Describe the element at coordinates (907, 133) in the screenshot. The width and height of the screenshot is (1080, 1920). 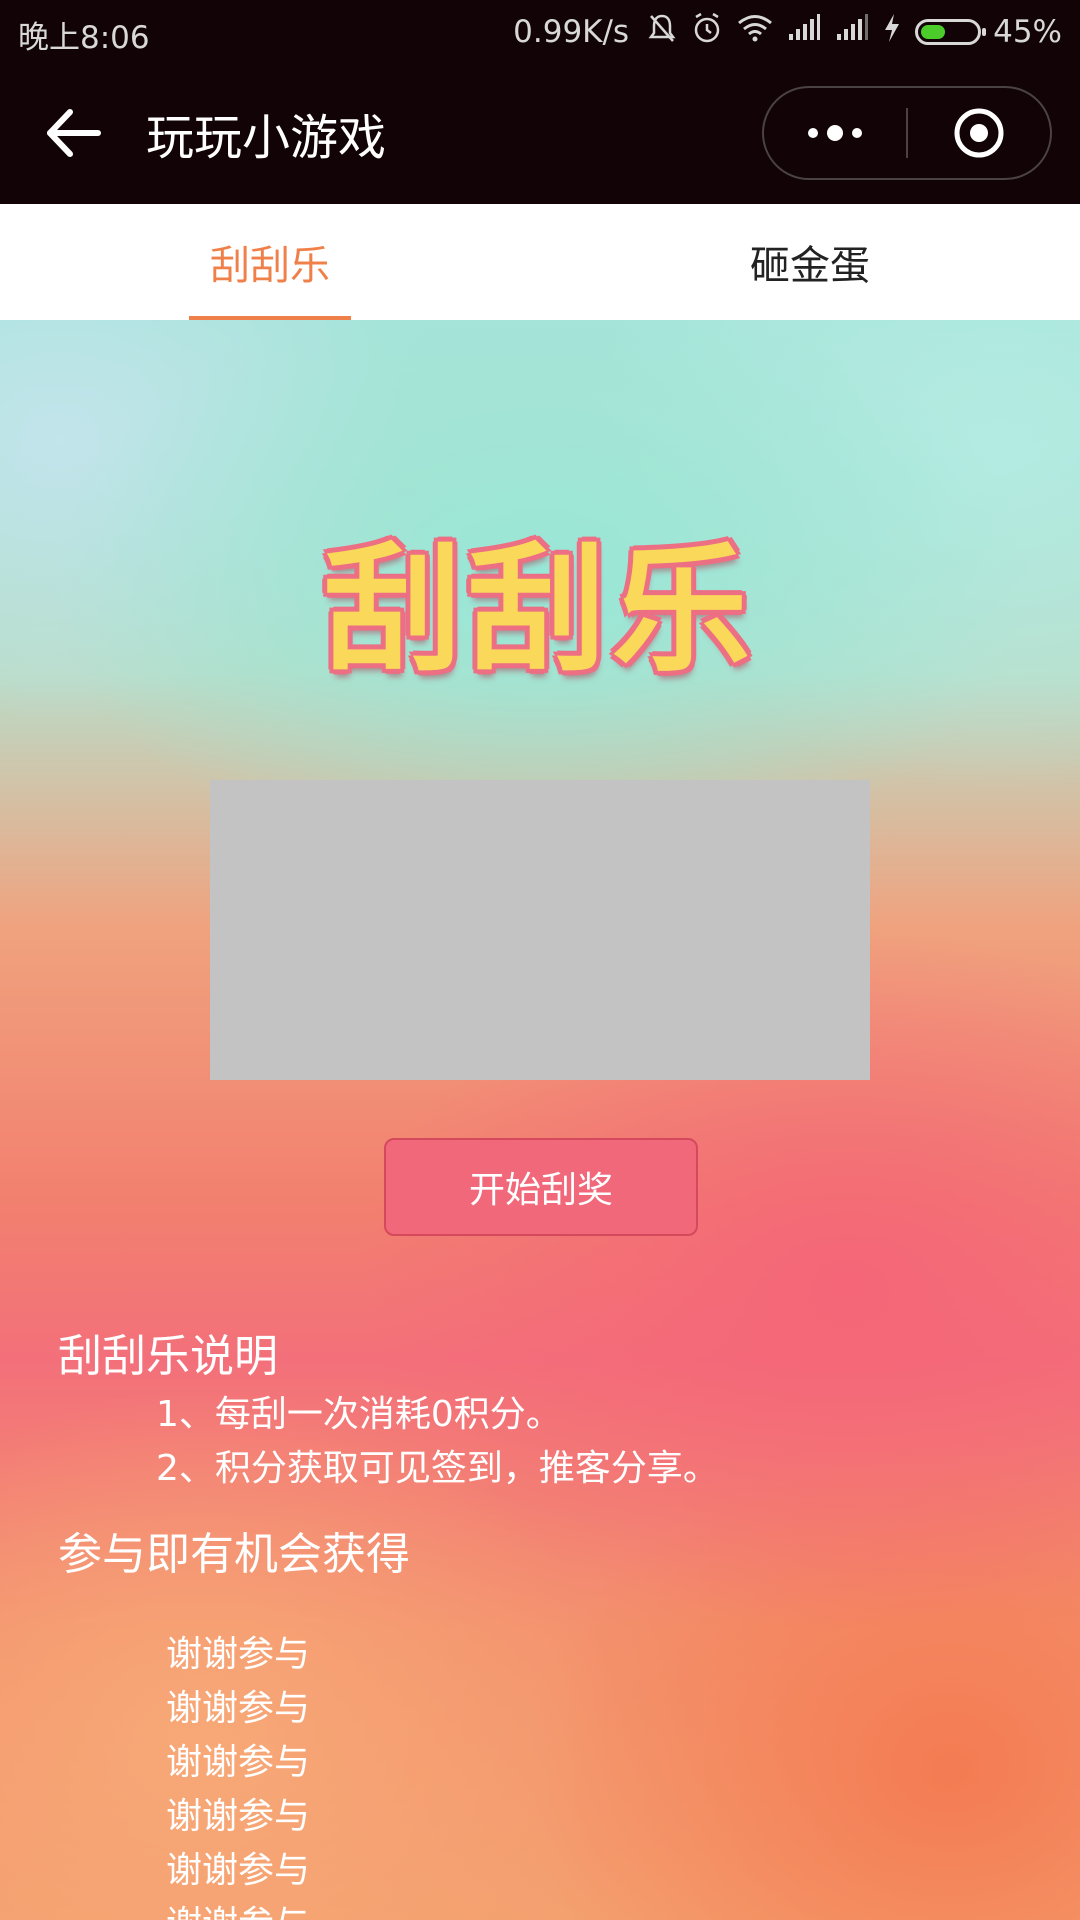
I see `mini-program-capsule` at that location.